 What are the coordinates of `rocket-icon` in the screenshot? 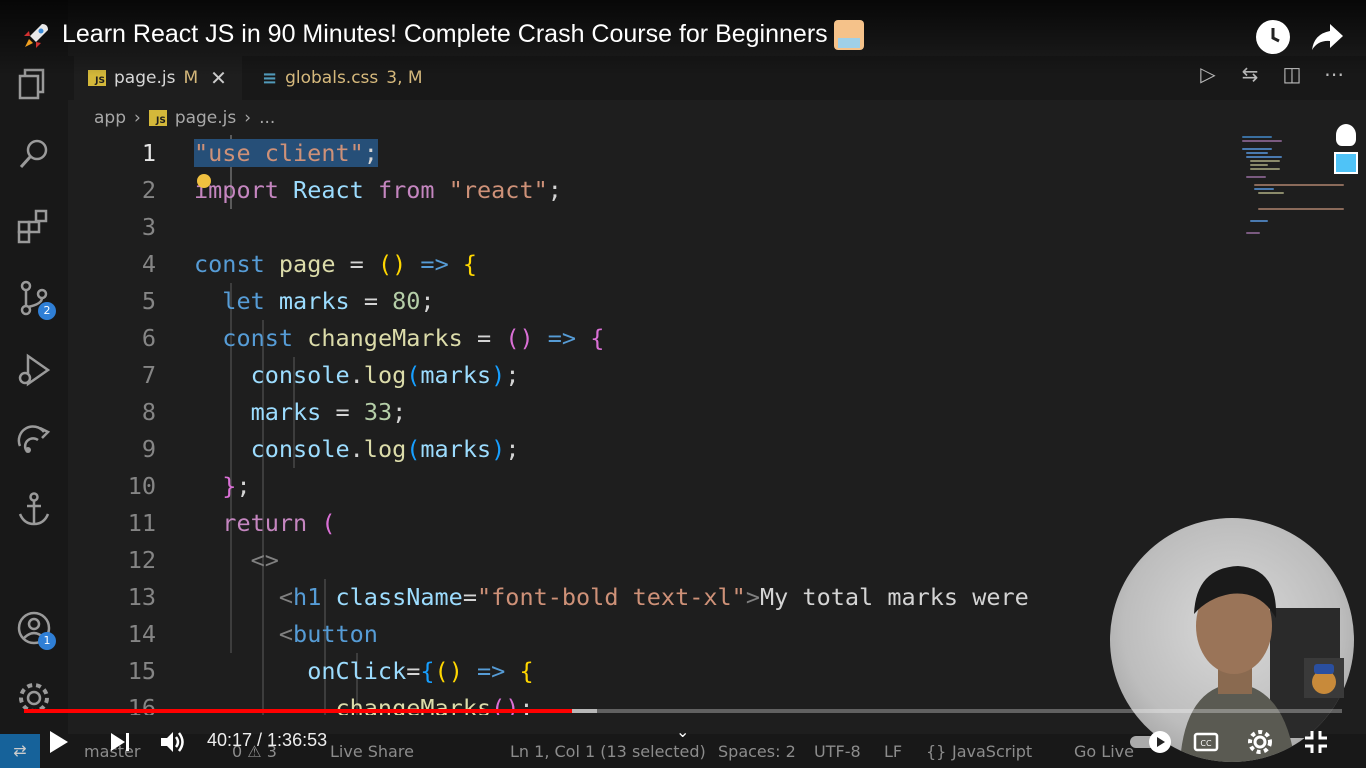 It's located at (36, 36).